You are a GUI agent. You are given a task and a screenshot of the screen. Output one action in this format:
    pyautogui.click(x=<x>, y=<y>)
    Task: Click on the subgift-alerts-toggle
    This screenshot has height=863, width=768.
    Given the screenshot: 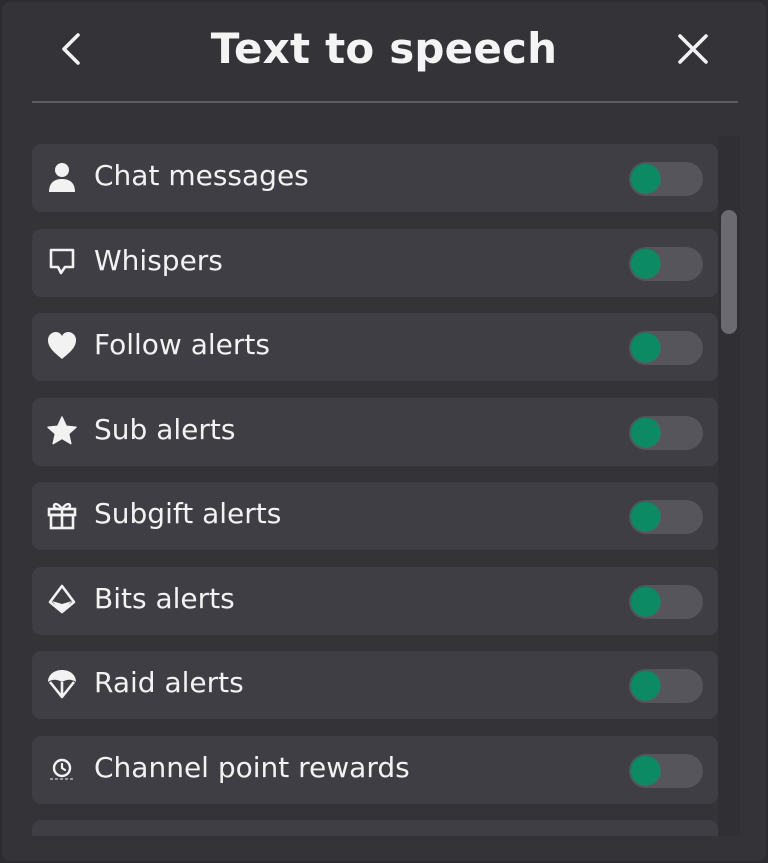 What is the action you would take?
    pyautogui.click(x=666, y=517)
    